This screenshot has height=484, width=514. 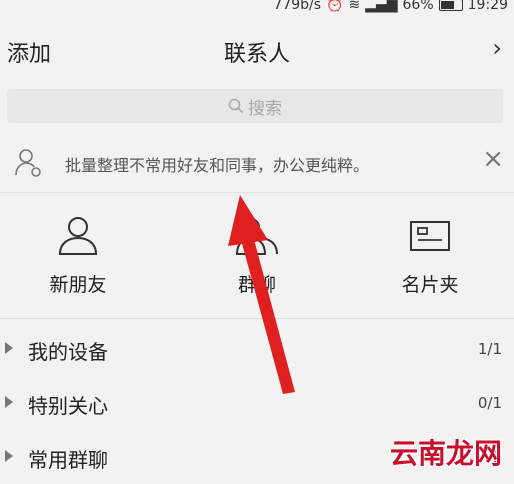 I want to click on watermark-logo: 云南龙网, so click(x=445, y=453).